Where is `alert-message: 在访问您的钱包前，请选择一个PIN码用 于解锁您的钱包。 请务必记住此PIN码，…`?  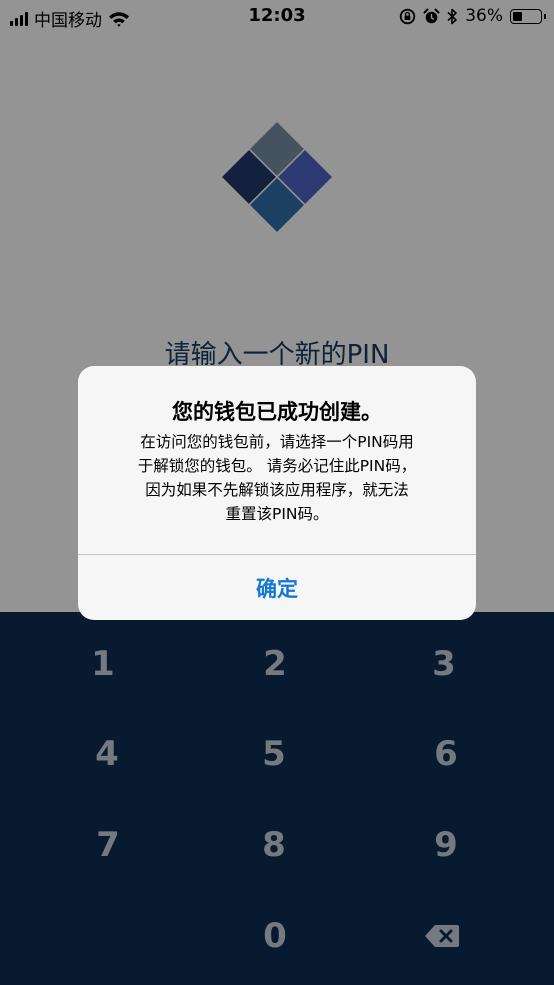 alert-message: 在访问您的钱包前，请选择一个PIN码用 于解锁您的钱包。 请务必记住此PIN码，… is located at coordinates (277, 478).